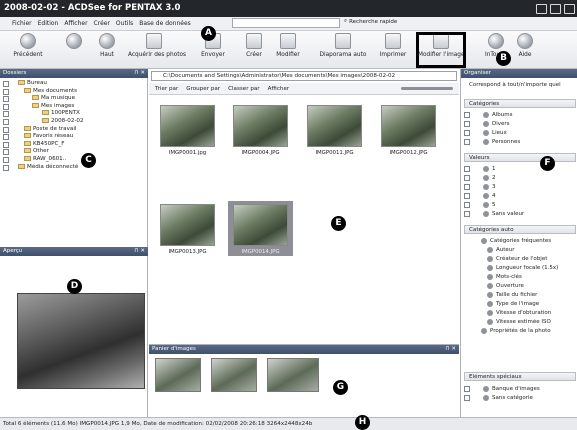  Describe the element at coordinates (157, 45) in the screenshot. I see `acquire-button: Acquérir des photos` at that location.